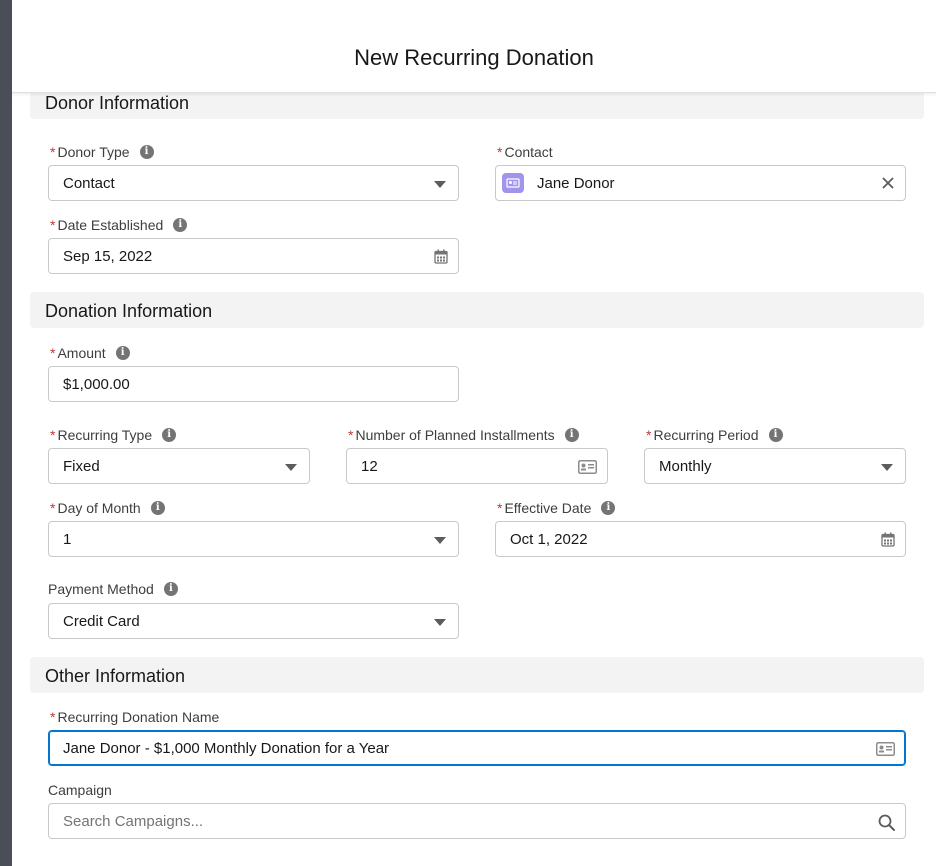 This screenshot has height=866, width=936. I want to click on section-title: Donation Information, so click(129, 311).